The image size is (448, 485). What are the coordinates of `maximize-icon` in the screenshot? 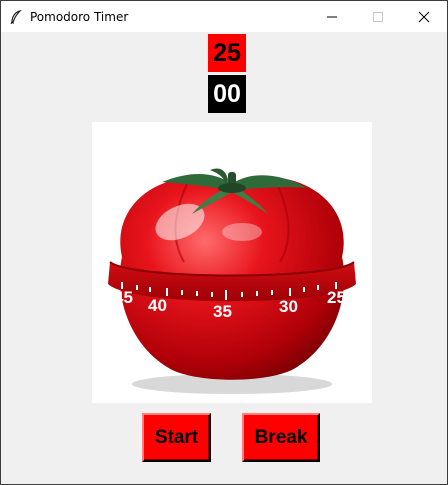 It's located at (378, 16).